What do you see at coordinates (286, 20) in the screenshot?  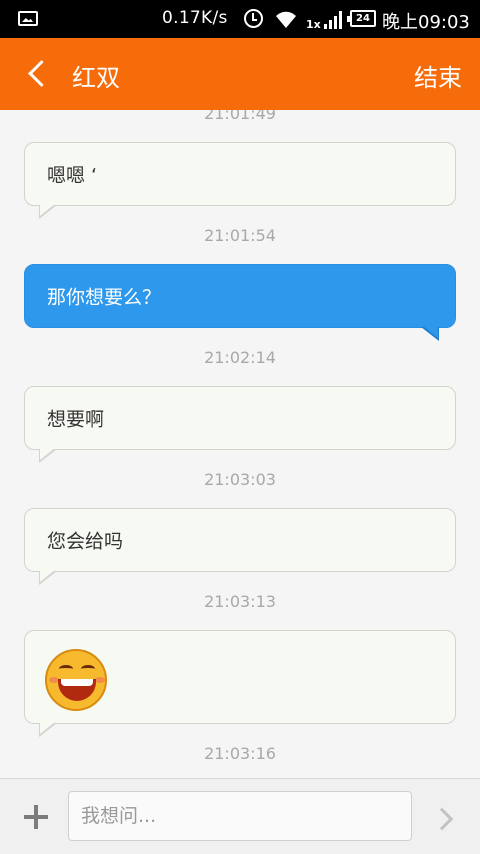 I see `wifi-icon` at bounding box center [286, 20].